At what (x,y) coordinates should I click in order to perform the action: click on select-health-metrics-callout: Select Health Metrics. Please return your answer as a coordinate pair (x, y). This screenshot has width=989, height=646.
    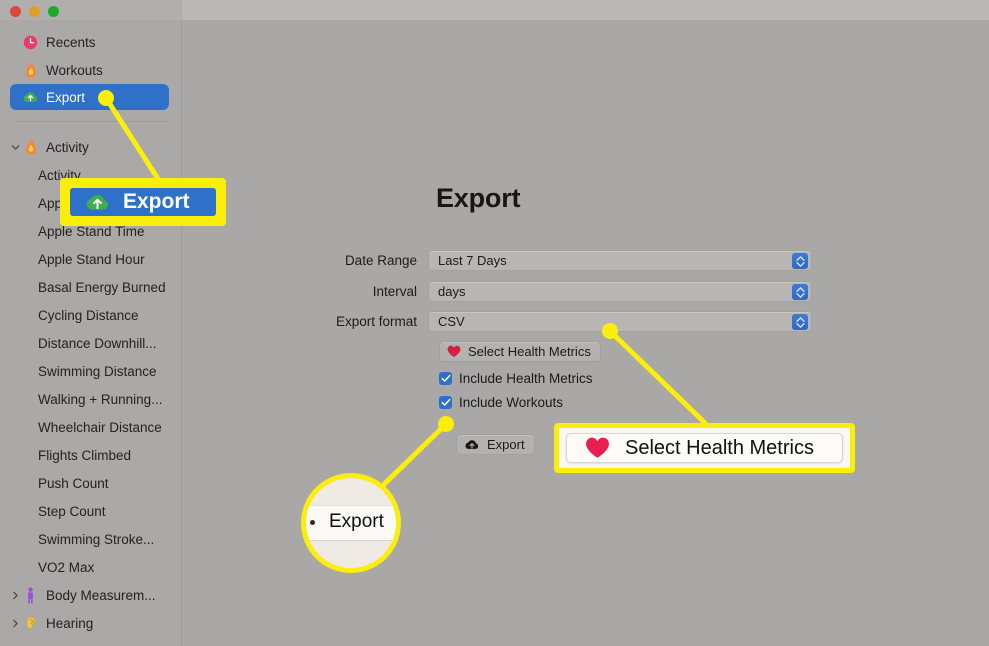
    Looking at the image, I should click on (704, 448).